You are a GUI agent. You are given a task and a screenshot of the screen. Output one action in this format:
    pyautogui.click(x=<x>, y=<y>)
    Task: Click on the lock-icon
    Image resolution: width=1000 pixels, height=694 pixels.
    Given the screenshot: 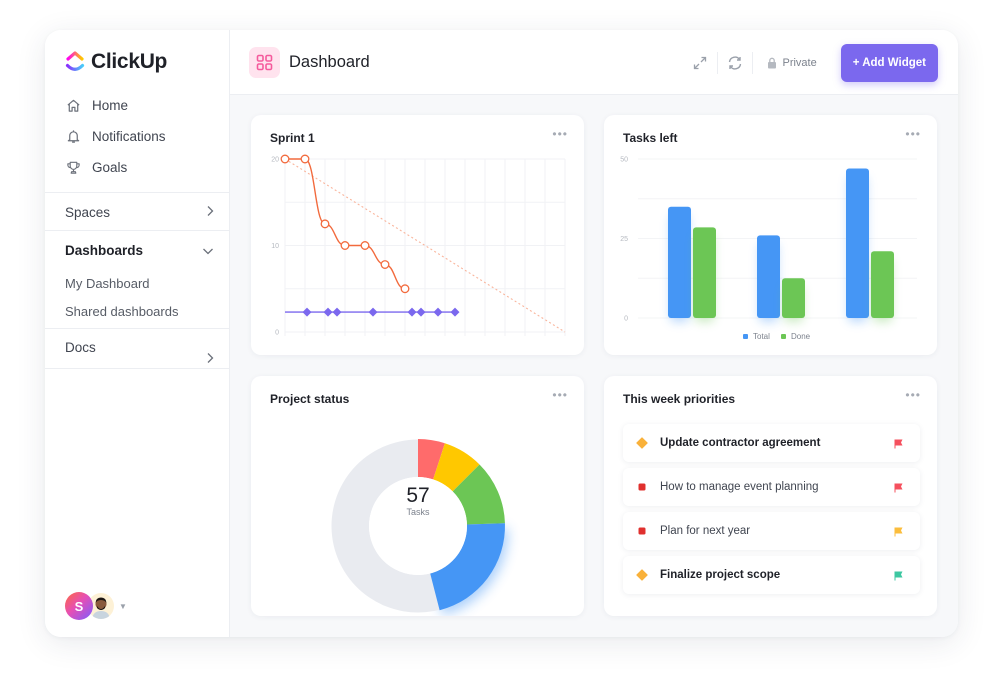 What is the action you would take?
    pyautogui.click(x=772, y=63)
    